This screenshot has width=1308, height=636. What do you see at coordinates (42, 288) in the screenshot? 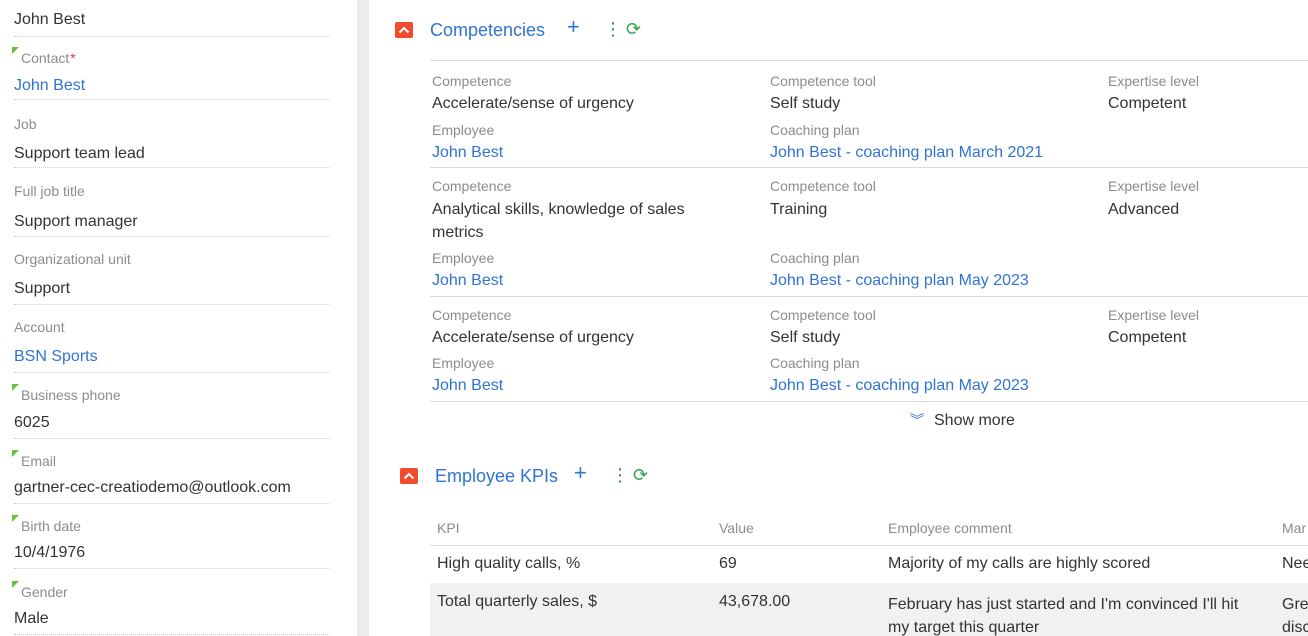
I see `organizational-unit-value: Support` at bounding box center [42, 288].